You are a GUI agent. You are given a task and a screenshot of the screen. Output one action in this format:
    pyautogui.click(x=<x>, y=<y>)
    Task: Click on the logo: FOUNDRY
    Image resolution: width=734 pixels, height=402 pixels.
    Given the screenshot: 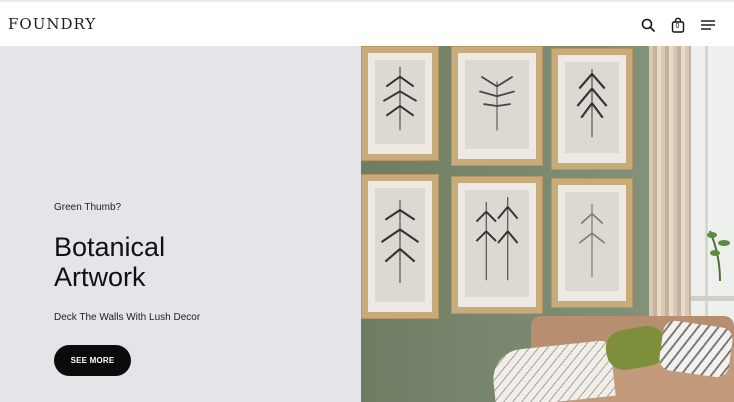 What is the action you would take?
    pyautogui.click(x=52, y=24)
    